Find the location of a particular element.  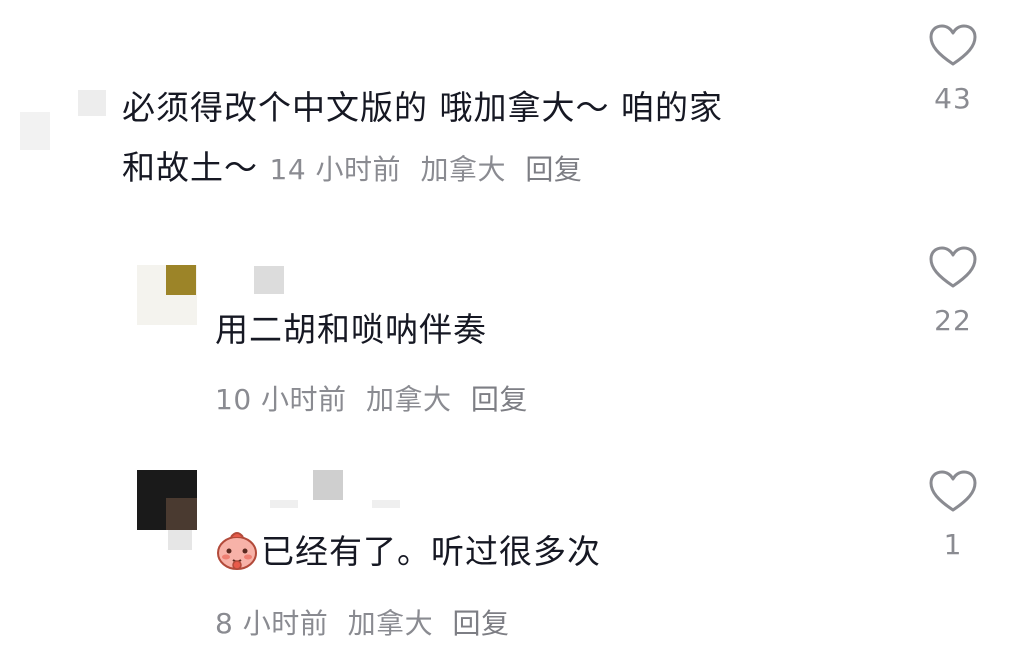

like-count: 22 is located at coordinates (953, 320).